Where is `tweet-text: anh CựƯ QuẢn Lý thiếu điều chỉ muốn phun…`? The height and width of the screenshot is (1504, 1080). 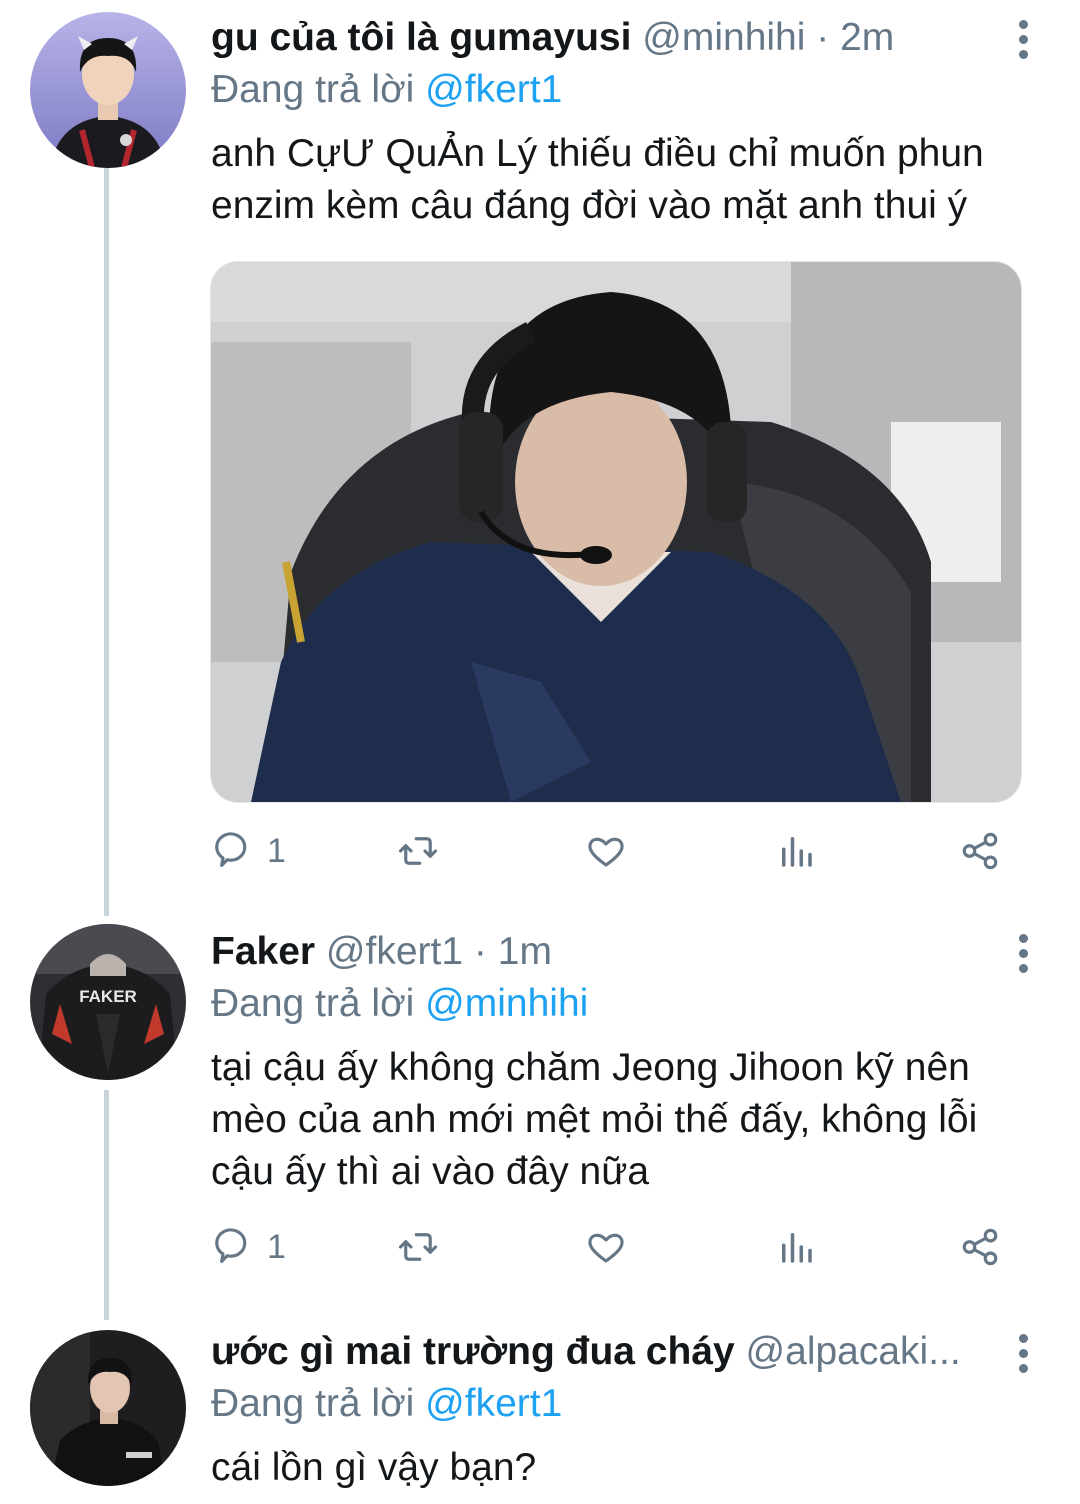 tweet-text: anh CựƯ QuẢn Lý thiếu điều chỉ muốn phun… is located at coordinates (597, 179).